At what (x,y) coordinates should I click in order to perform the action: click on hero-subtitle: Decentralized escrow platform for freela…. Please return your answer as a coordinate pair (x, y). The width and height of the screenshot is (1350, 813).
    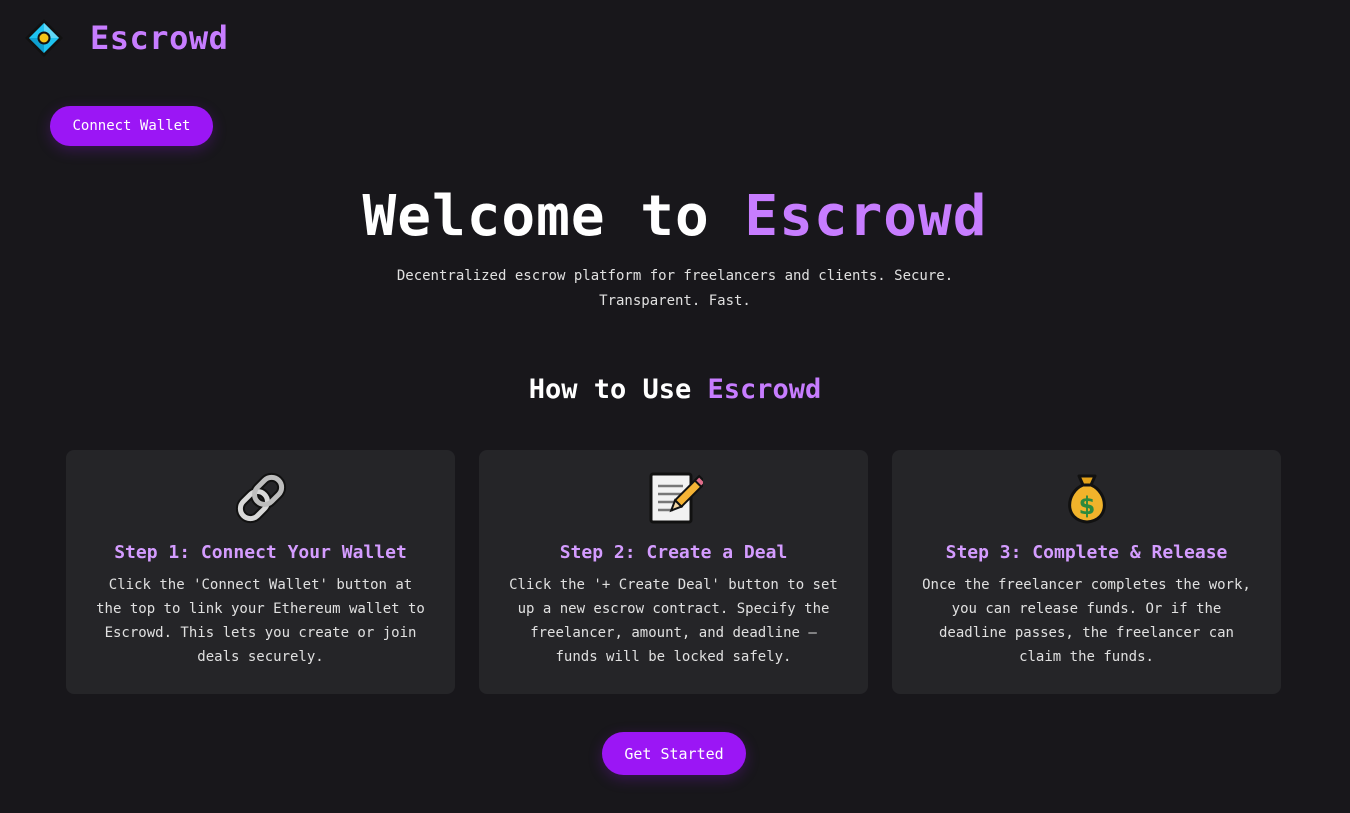
    Looking at the image, I should click on (675, 288).